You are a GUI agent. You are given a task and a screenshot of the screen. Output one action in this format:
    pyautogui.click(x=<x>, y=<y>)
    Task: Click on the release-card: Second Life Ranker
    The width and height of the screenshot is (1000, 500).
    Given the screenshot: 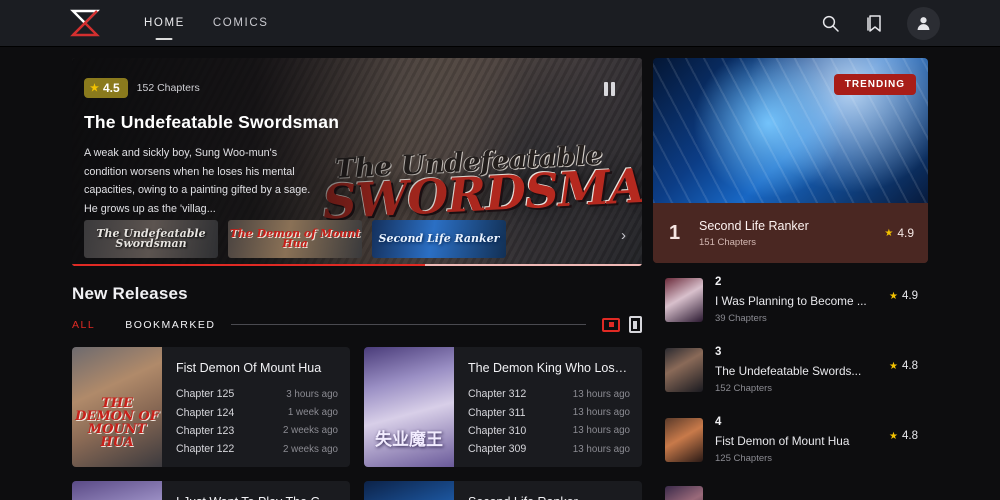 What is the action you would take?
    pyautogui.click(x=503, y=490)
    